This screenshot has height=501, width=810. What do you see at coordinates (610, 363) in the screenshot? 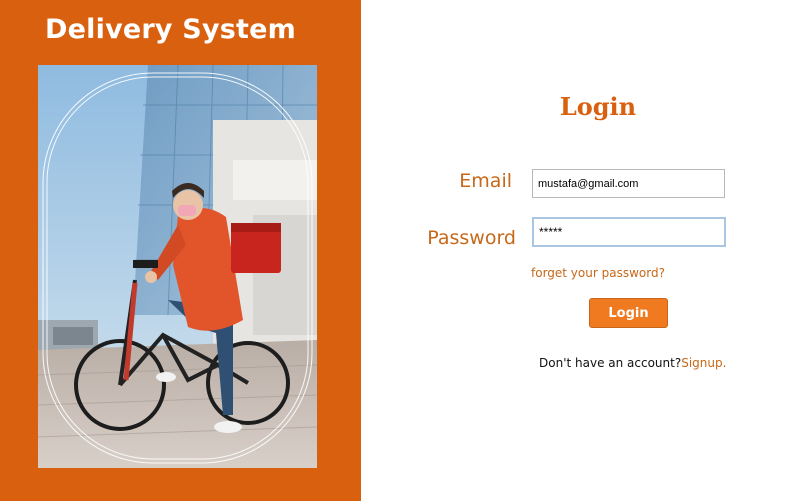
I see `signup-prompt-text: Don't have an account?` at bounding box center [610, 363].